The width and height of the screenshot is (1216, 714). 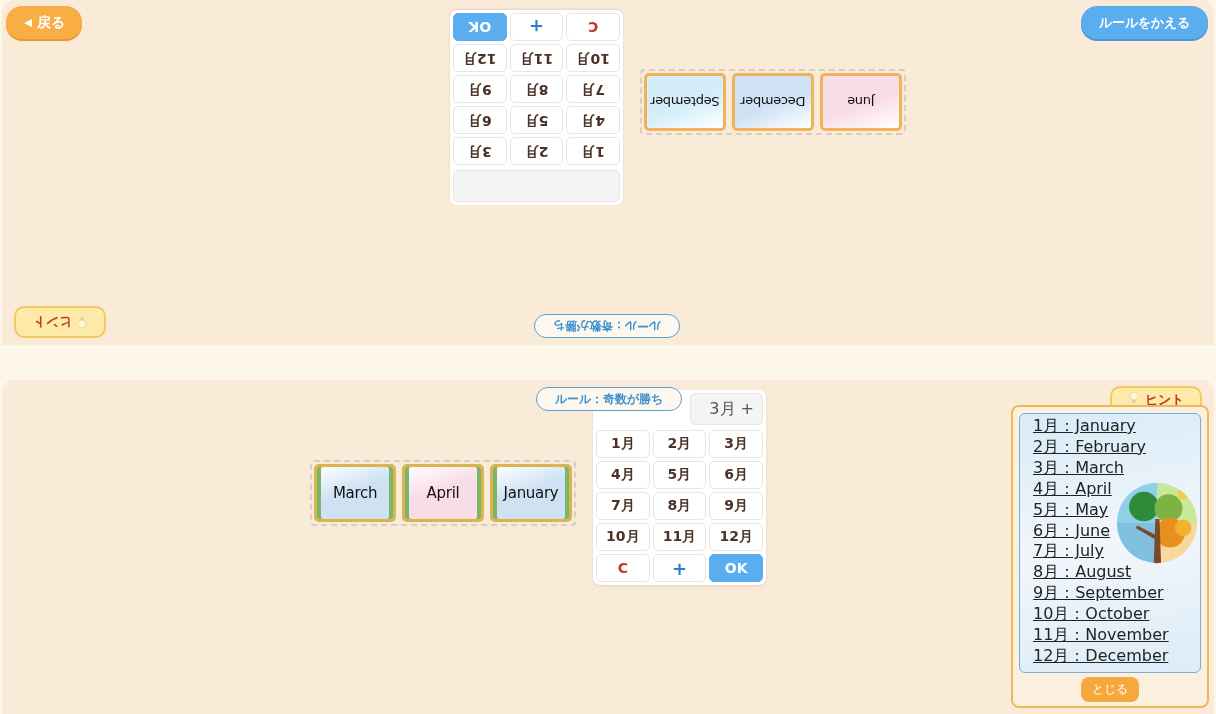 What do you see at coordinates (1069, 552) in the screenshot?
I see `month-name-text: 7月：July` at bounding box center [1069, 552].